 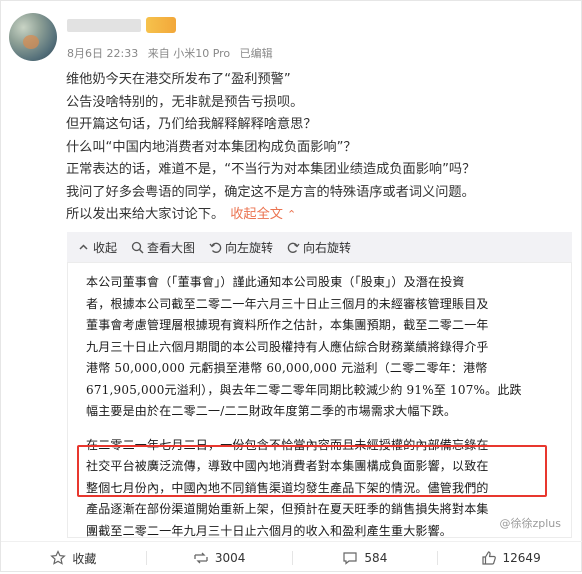 I want to click on post-line: 正常表达的话，难道不是，“不当行为对本集团业绩造成负面影响”吗？, so click(x=271, y=169).